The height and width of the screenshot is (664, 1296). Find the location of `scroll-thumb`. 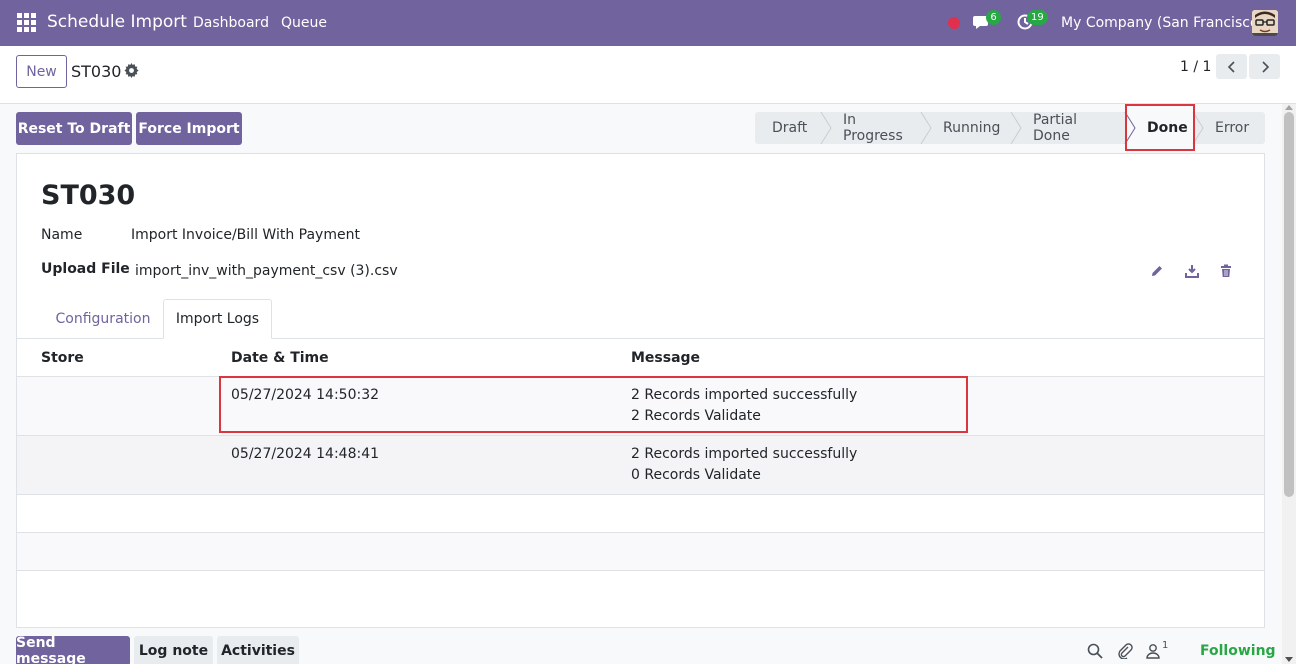

scroll-thumb is located at coordinates (1289, 304).